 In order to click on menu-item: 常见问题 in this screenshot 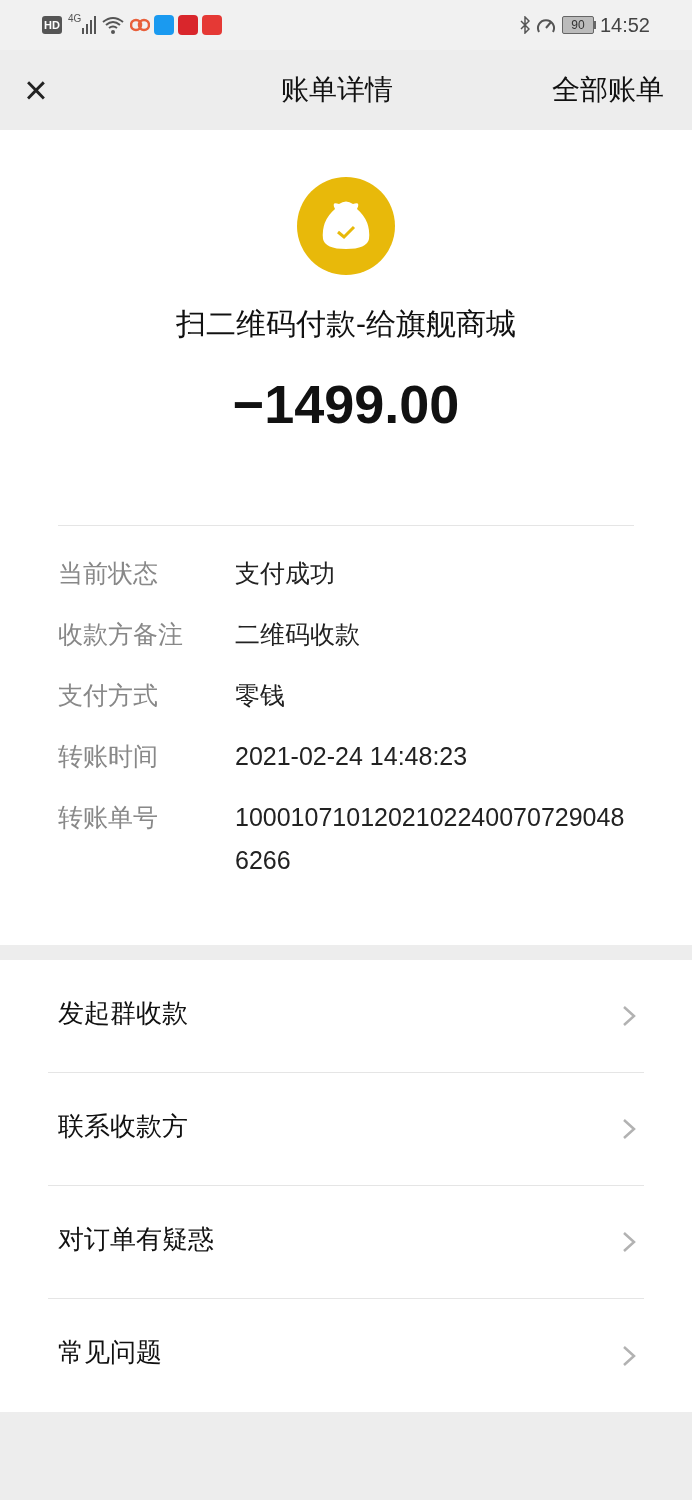, I will do `click(346, 1355)`.